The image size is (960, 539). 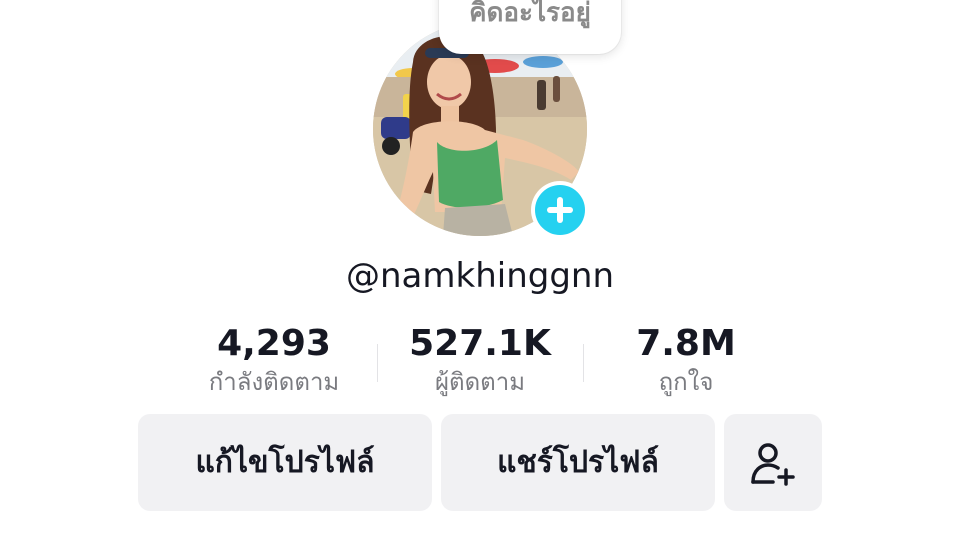 I want to click on likes-count: 7.8M, so click(x=686, y=343).